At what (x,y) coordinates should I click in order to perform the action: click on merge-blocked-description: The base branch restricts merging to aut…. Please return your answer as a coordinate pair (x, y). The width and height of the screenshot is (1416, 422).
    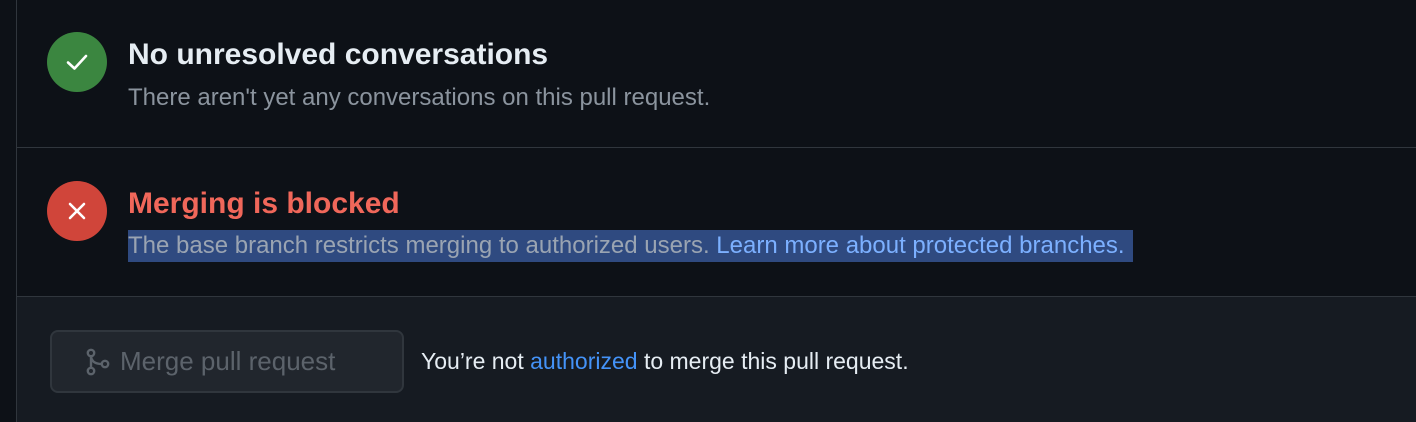
    Looking at the image, I should click on (630, 246).